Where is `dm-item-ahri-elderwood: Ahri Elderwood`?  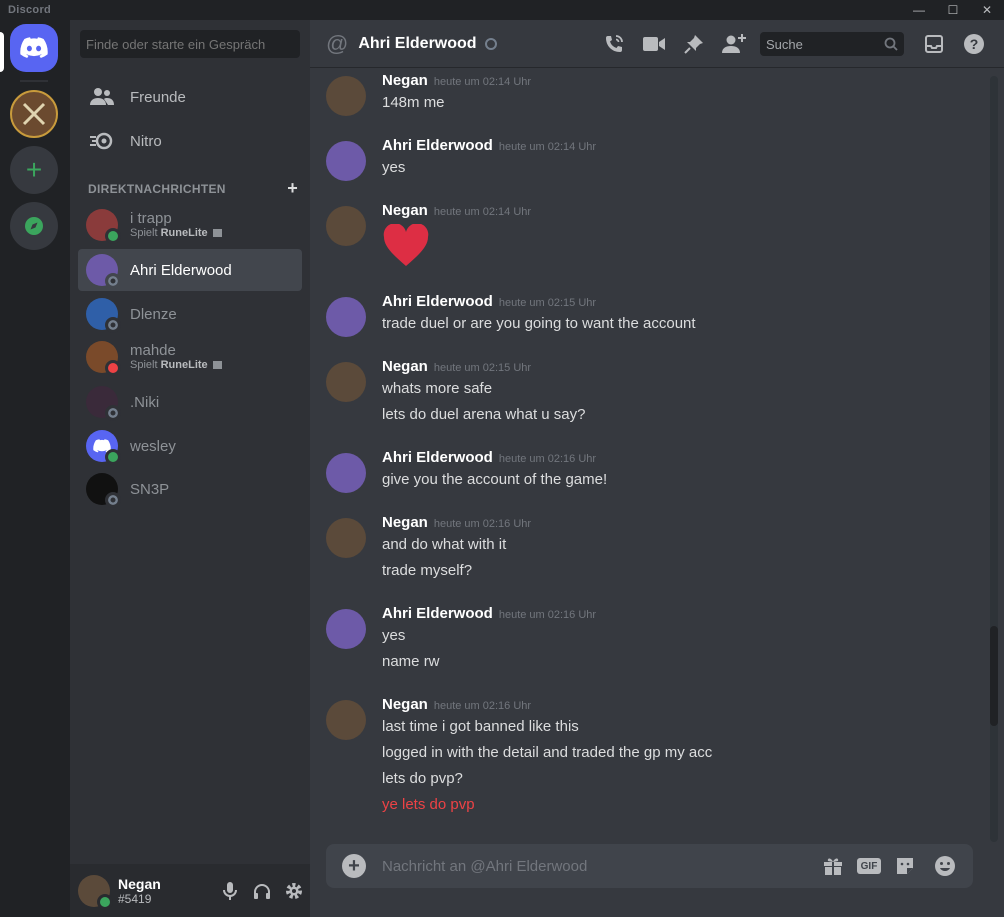 dm-item-ahri-elderwood: Ahri Elderwood is located at coordinates (190, 270).